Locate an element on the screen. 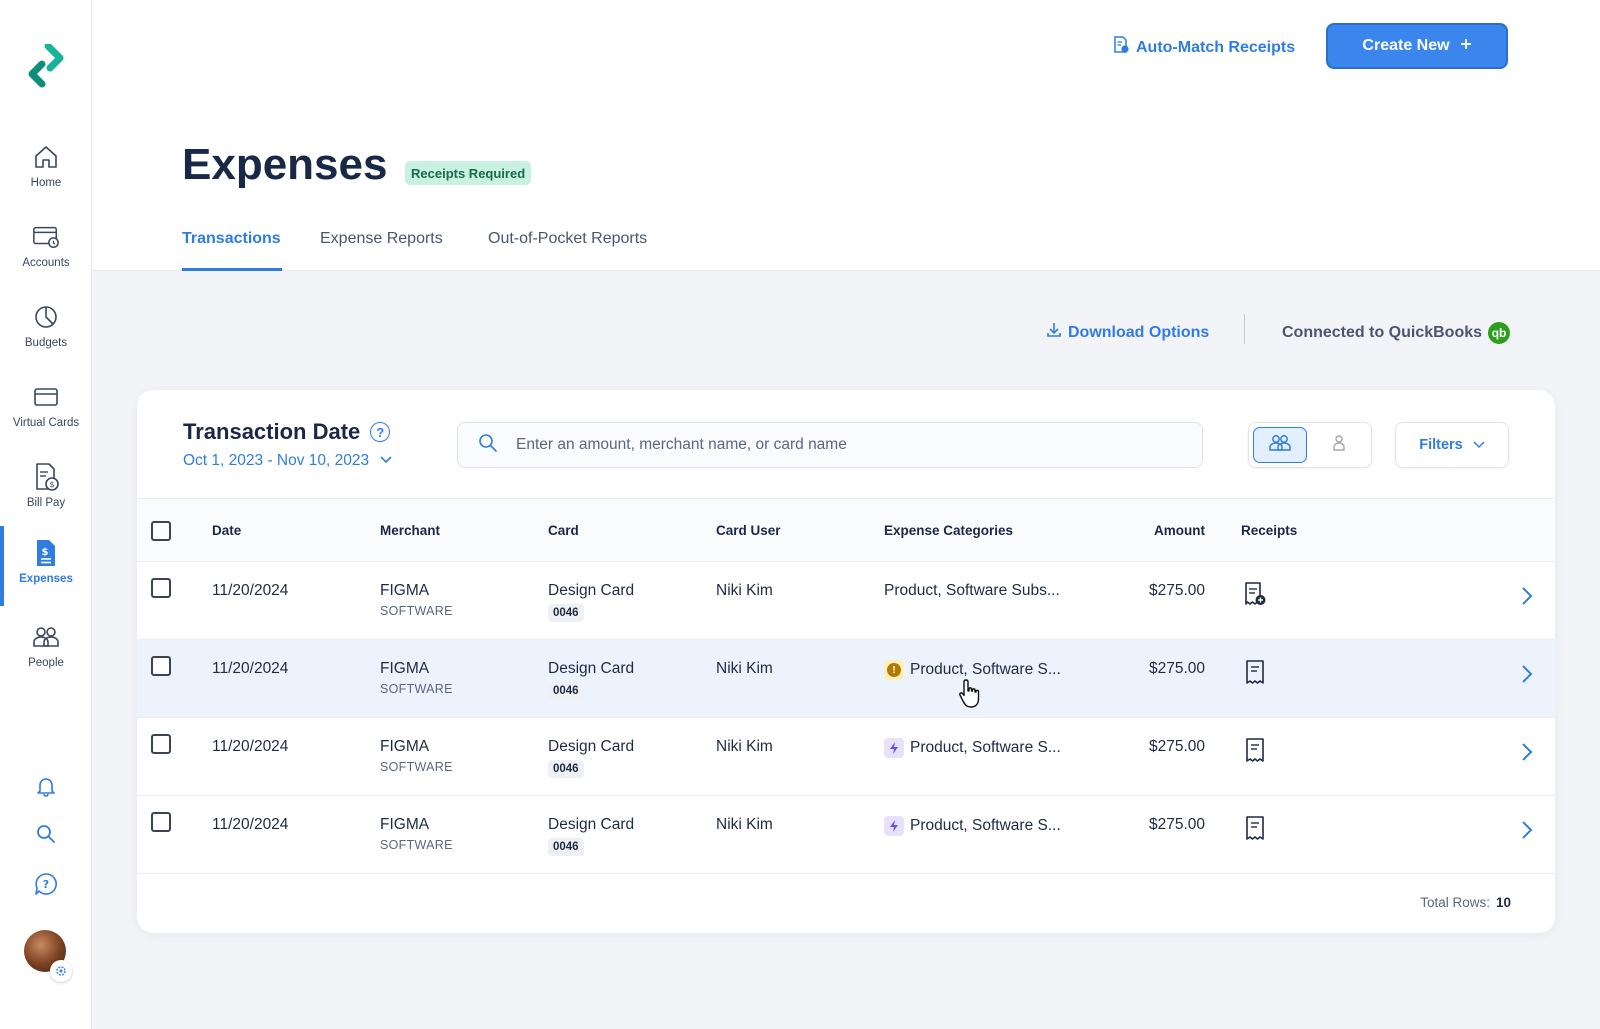 This screenshot has width=1600, height=1029. column-header-amount: Amount is located at coordinates (1179, 530).